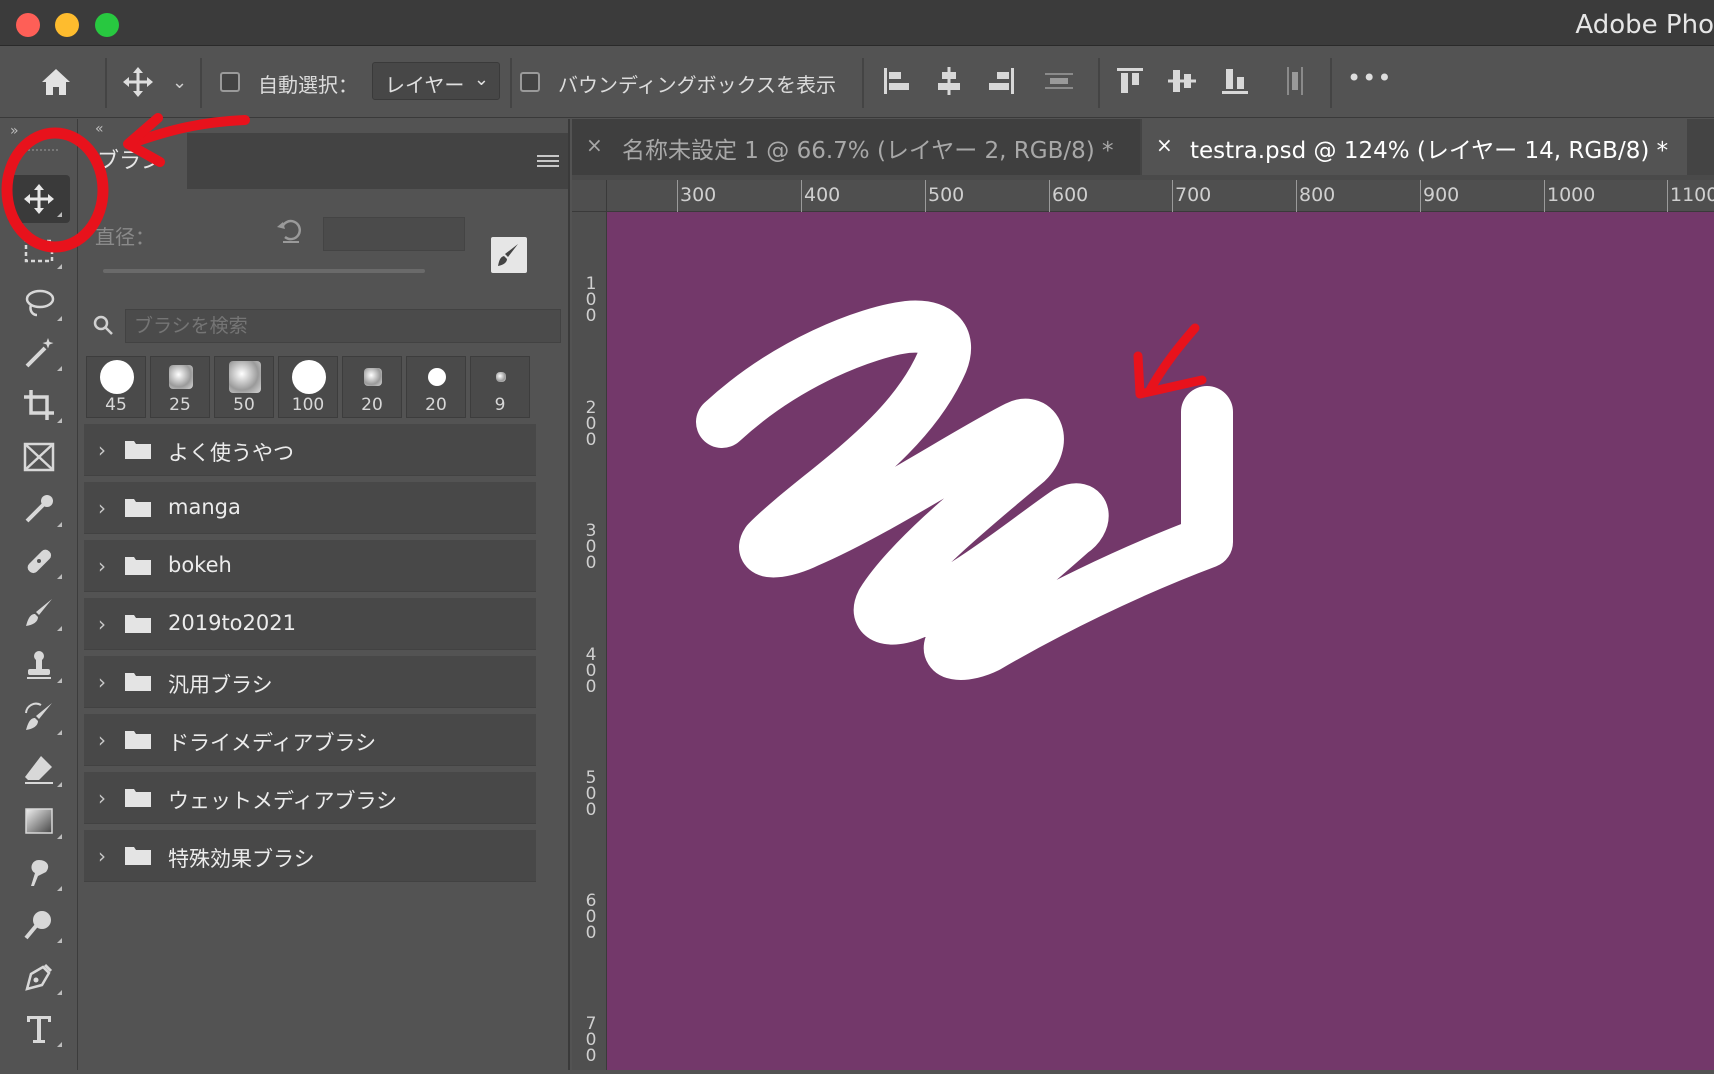 This screenshot has height=1074, width=1714. What do you see at coordinates (283, 801) in the screenshot?
I see `brush-folder-label: ウェットメディアブラシ` at bounding box center [283, 801].